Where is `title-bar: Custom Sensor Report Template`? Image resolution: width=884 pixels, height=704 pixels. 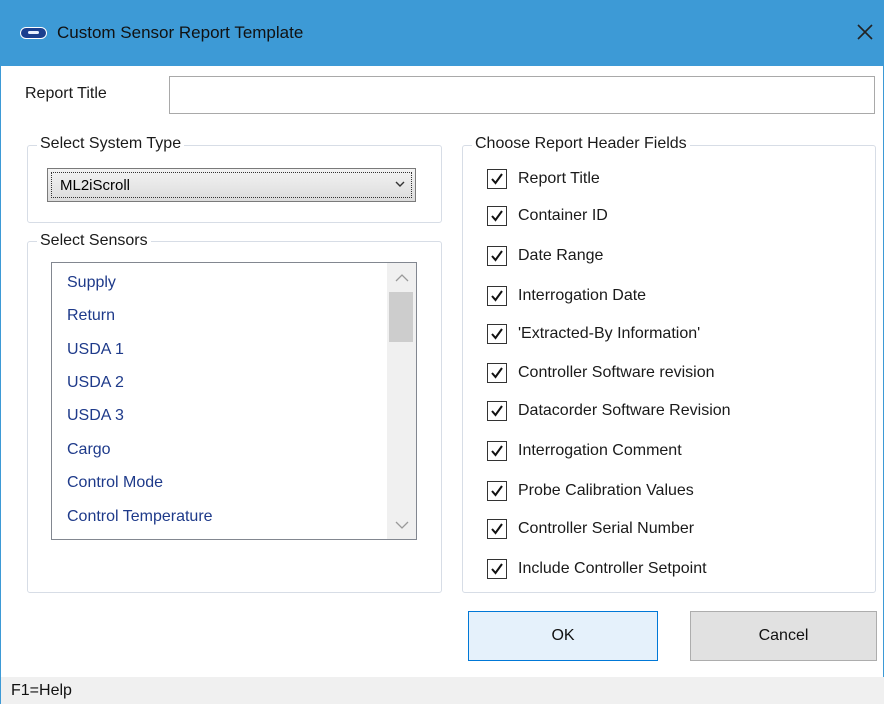 title-bar: Custom Sensor Report Template is located at coordinates (442, 33).